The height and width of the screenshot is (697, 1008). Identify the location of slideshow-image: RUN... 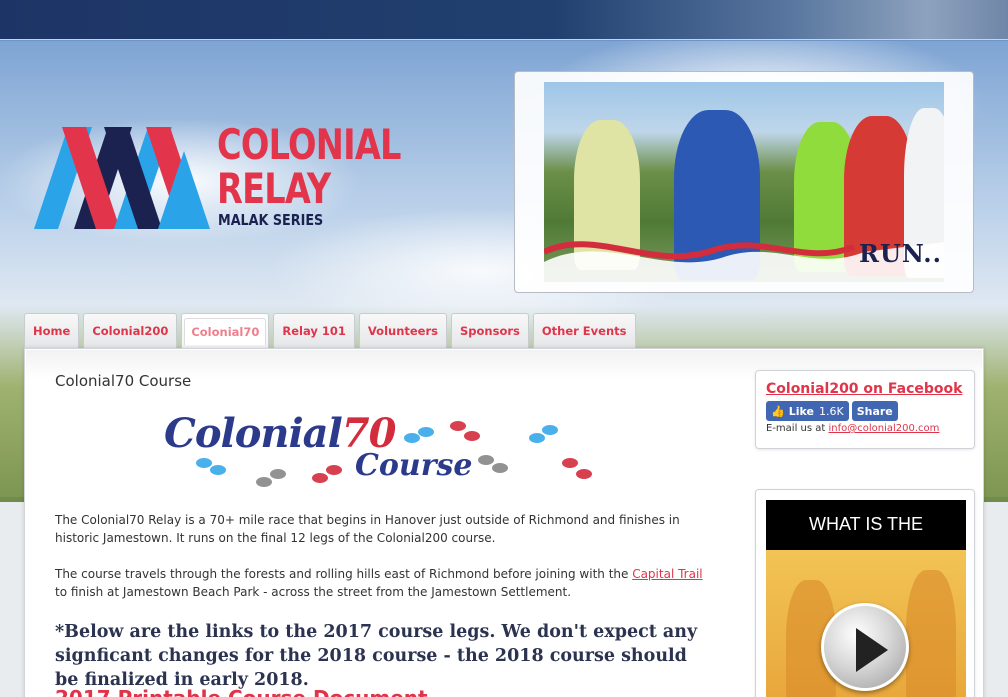
(744, 182).